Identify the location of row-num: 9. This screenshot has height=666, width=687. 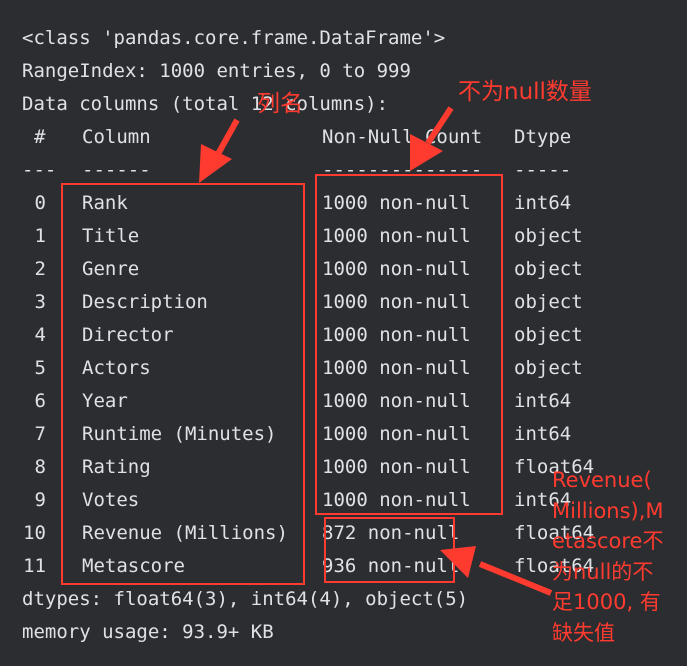
(40, 500).